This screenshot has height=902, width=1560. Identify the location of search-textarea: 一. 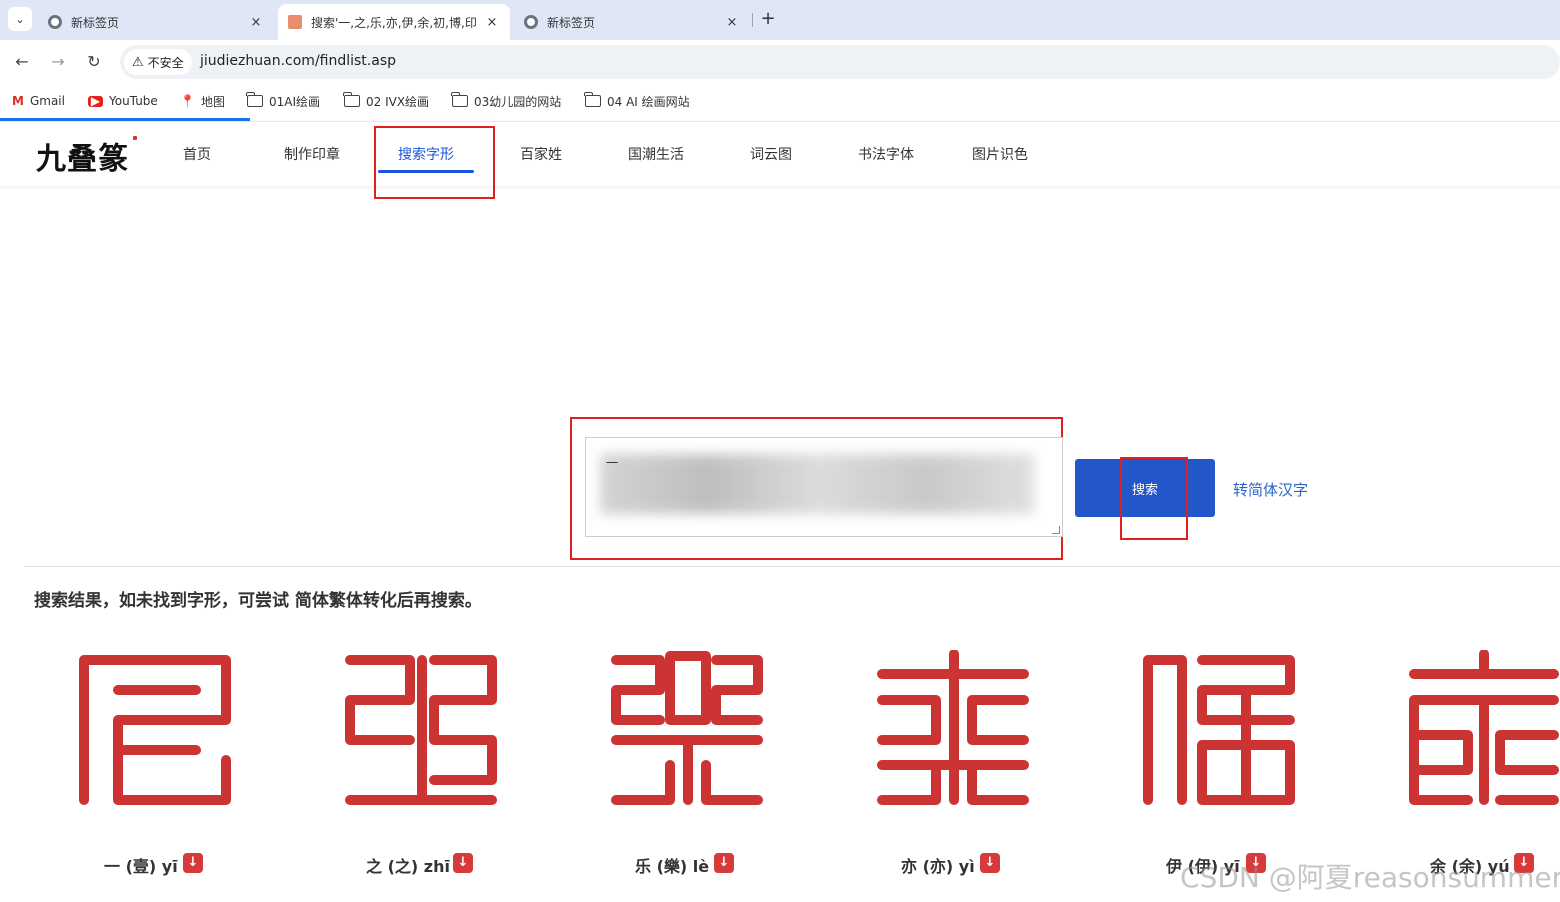
(824, 487).